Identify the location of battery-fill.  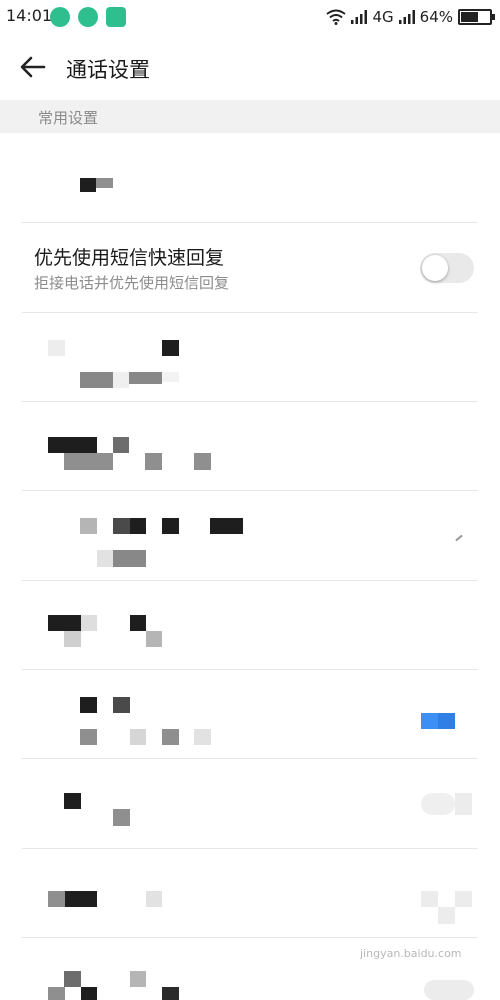
(469, 17).